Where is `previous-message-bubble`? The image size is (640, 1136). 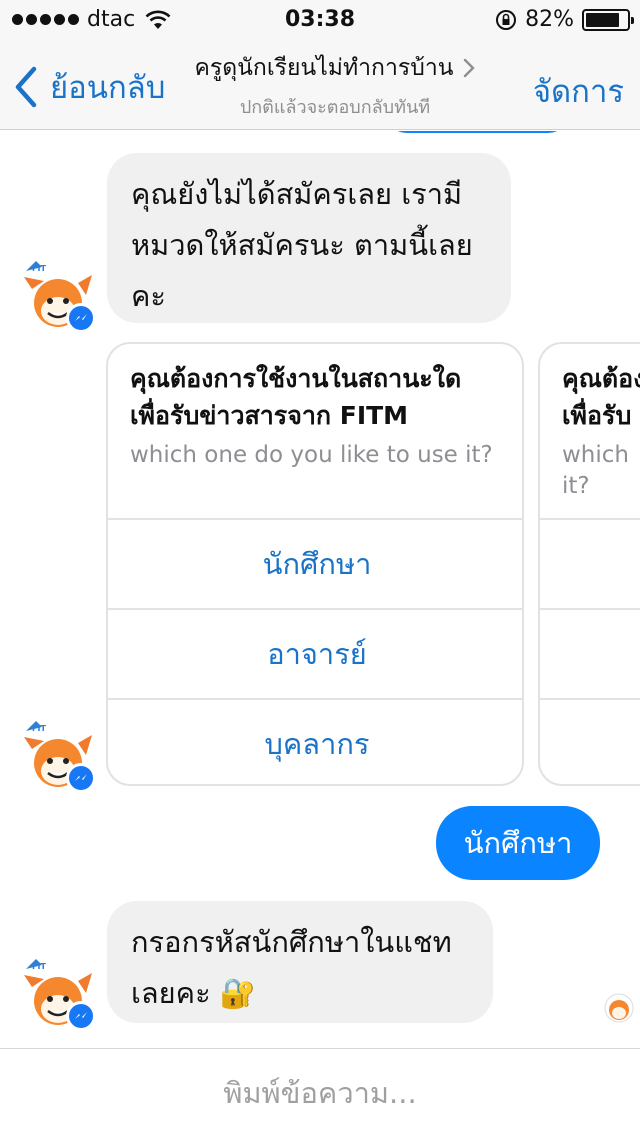
previous-message-bubble is located at coordinates (477, 132).